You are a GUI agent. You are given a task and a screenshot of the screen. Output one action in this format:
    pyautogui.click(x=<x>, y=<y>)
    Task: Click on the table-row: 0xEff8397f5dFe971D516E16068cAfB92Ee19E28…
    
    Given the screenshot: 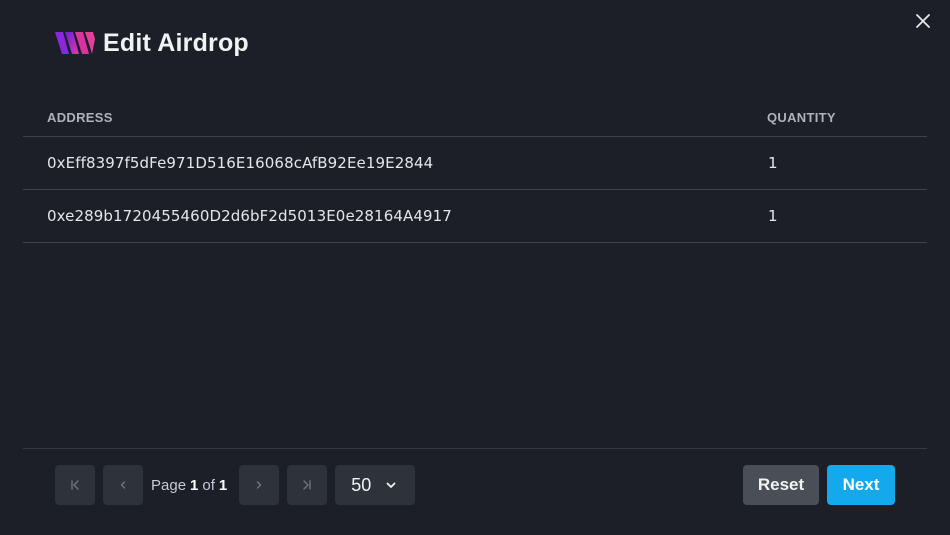 What is the action you would take?
    pyautogui.click(x=475, y=163)
    